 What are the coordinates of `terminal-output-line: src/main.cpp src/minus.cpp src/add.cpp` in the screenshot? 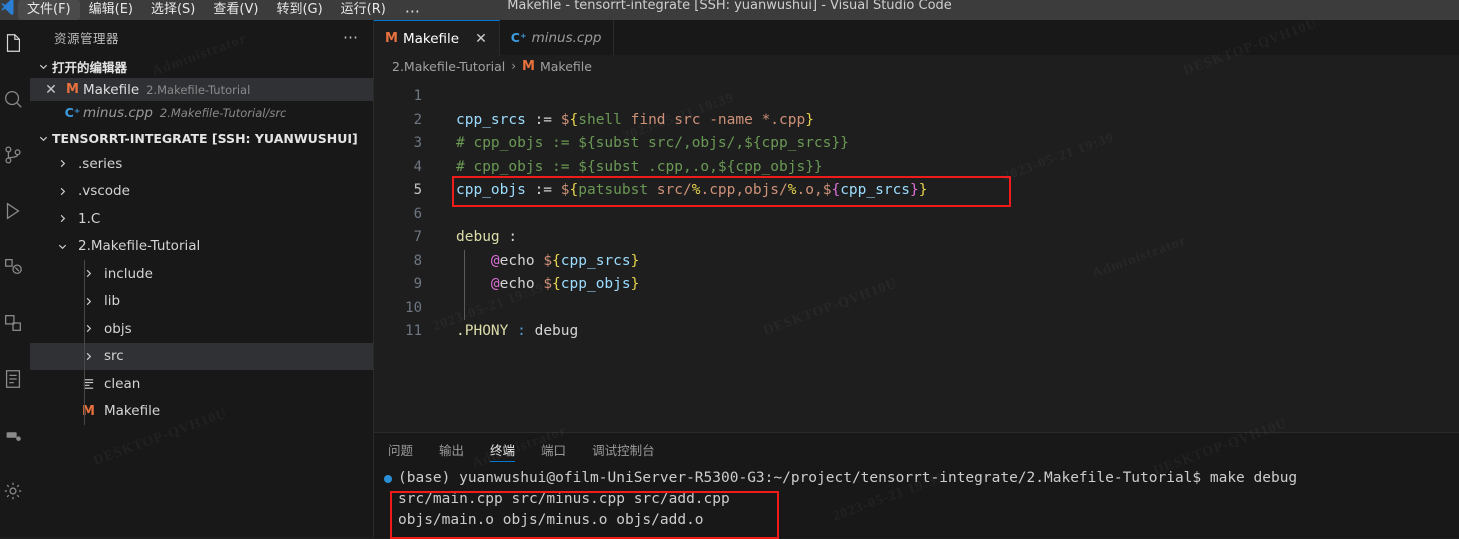 It's located at (564, 499).